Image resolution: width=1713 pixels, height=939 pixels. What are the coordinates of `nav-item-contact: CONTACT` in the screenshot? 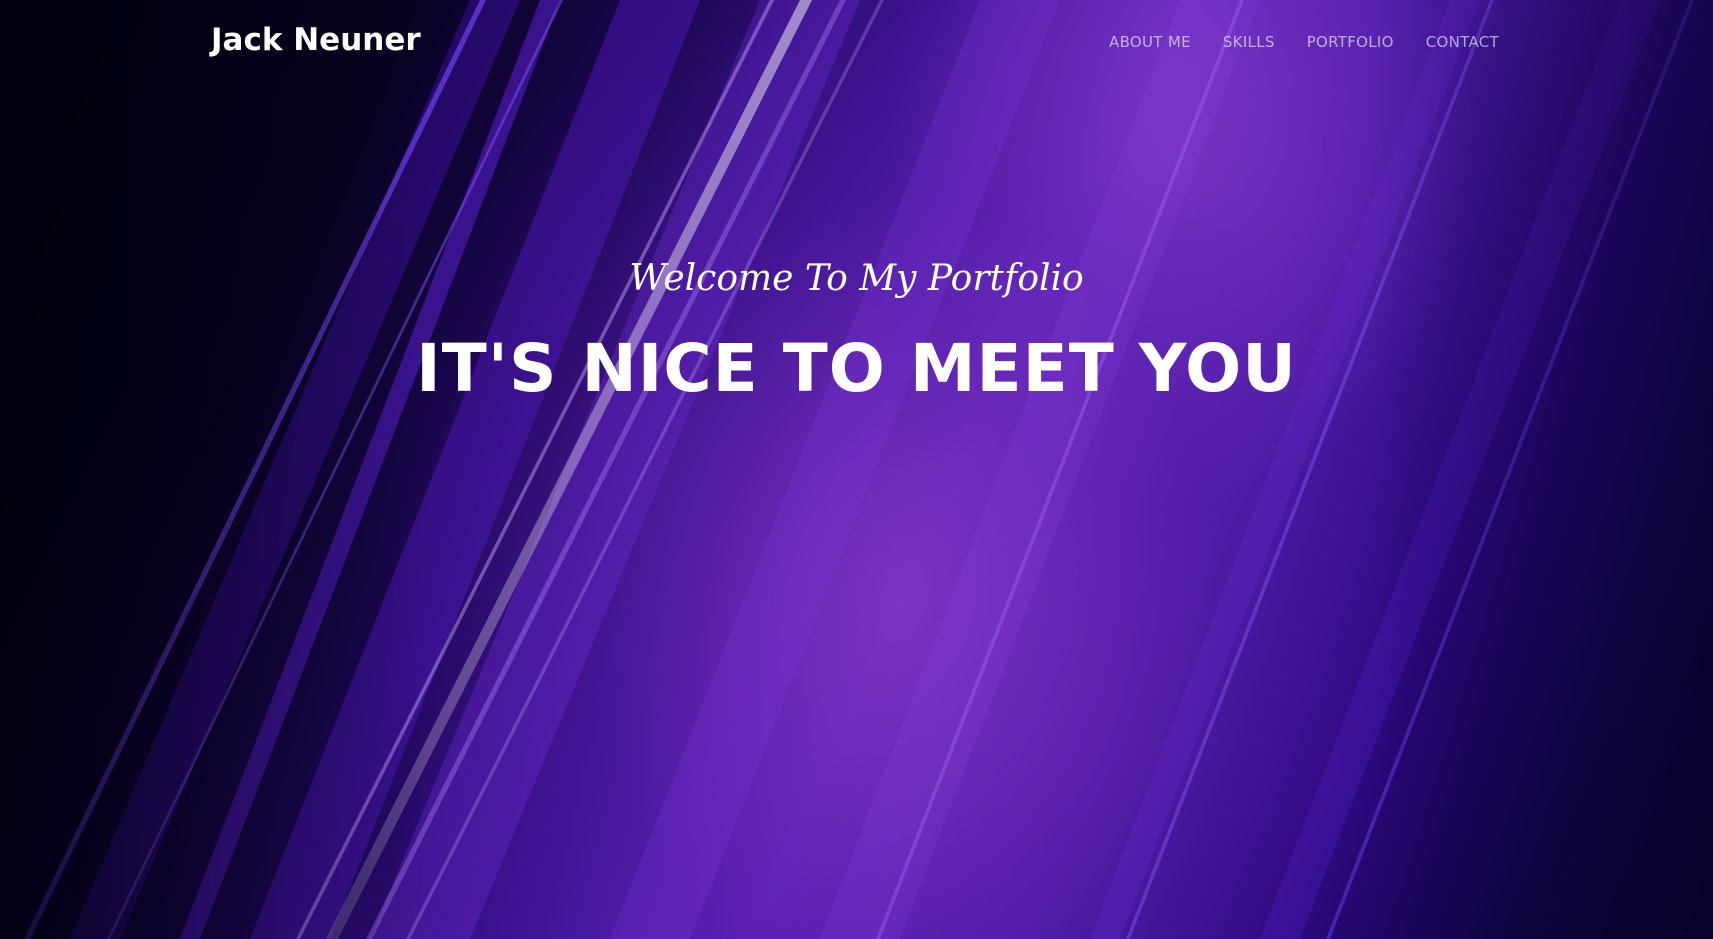 It's located at (1462, 42).